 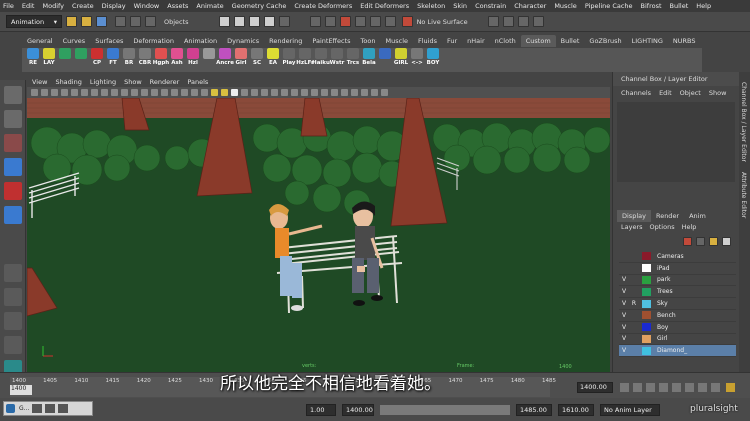 I want to click on range-bar, so click(x=445, y=409).